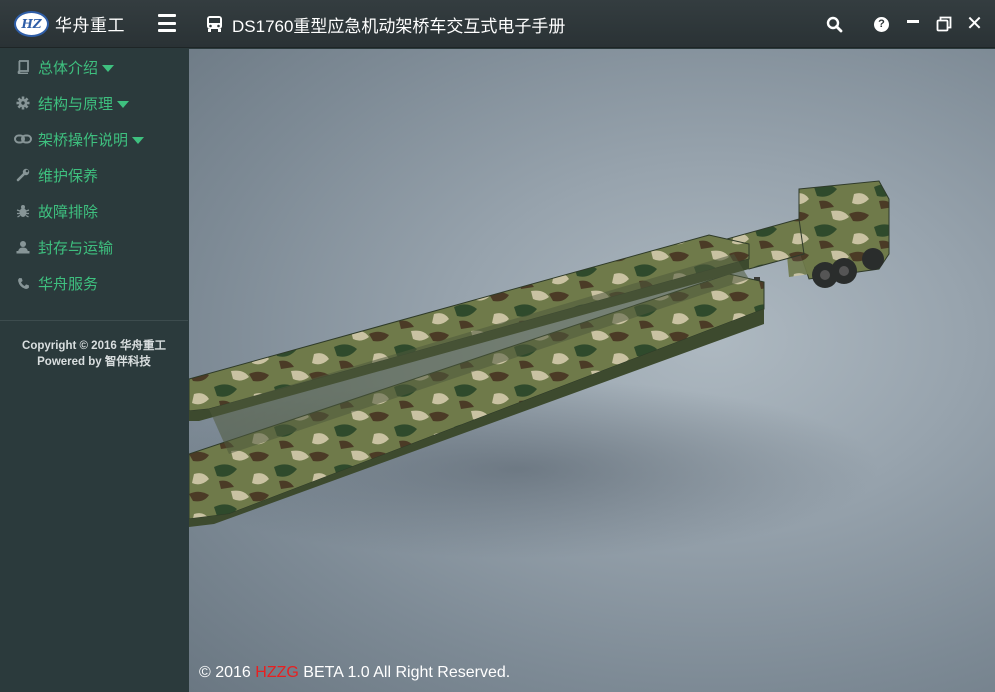 The image size is (995, 692). I want to click on footer-copyright: © 2016 HZZG BETA 1.0 All Right Reserved., so click(354, 673).